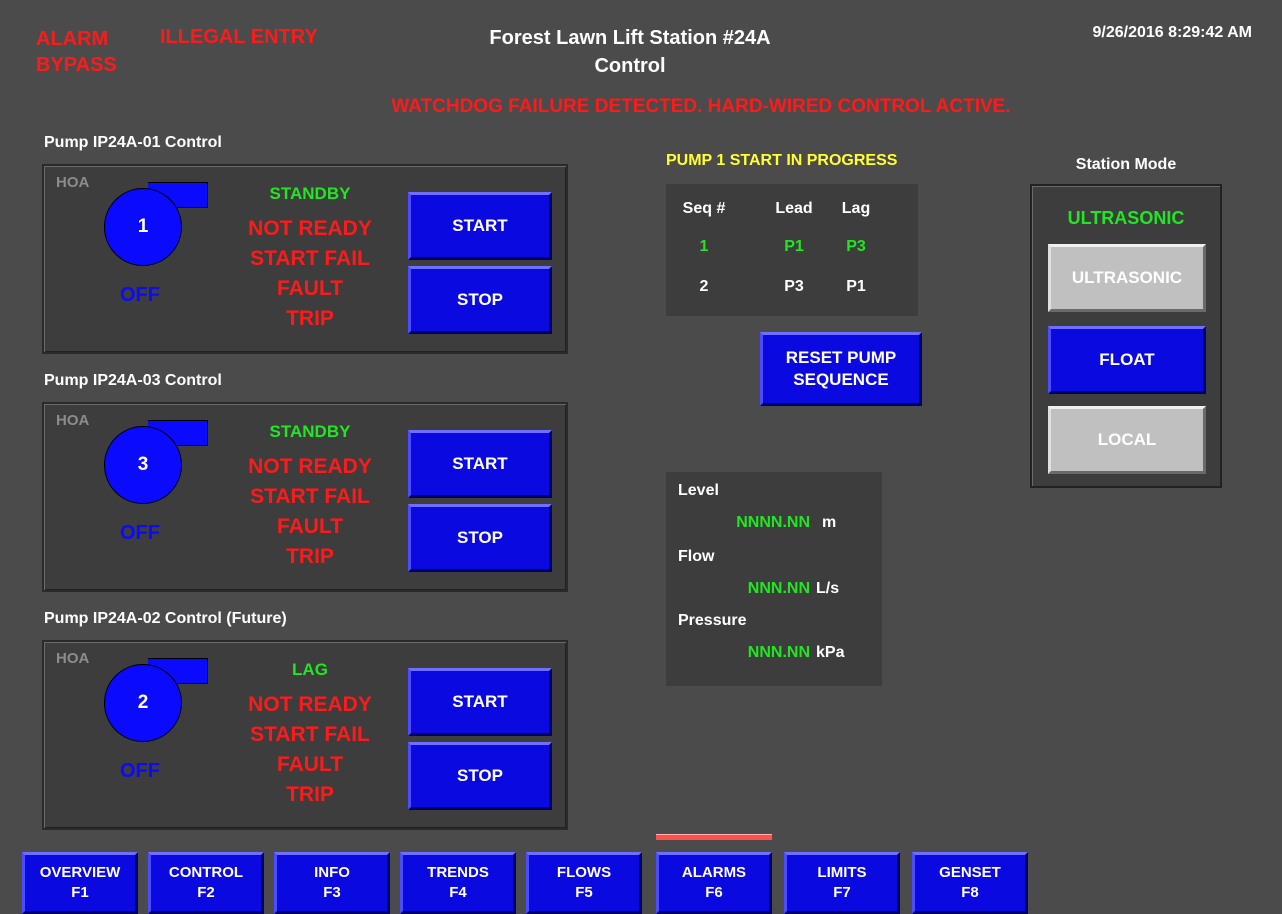 This screenshot has width=1282, height=914. What do you see at coordinates (140, 295) in the screenshot?
I see `pump-1-state: OFF` at bounding box center [140, 295].